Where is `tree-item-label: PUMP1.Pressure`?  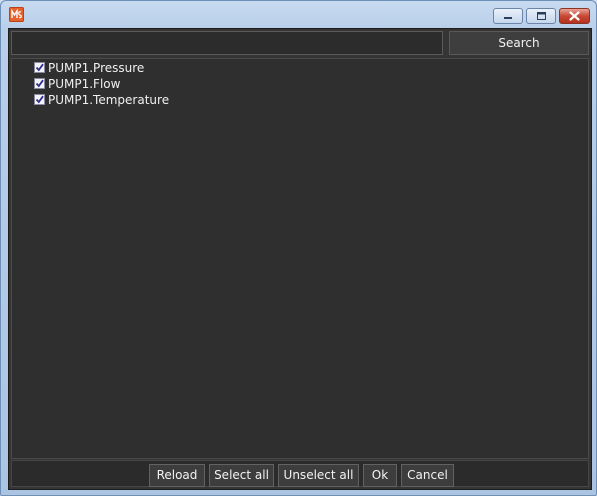 tree-item-label: PUMP1.Pressure is located at coordinates (96, 68).